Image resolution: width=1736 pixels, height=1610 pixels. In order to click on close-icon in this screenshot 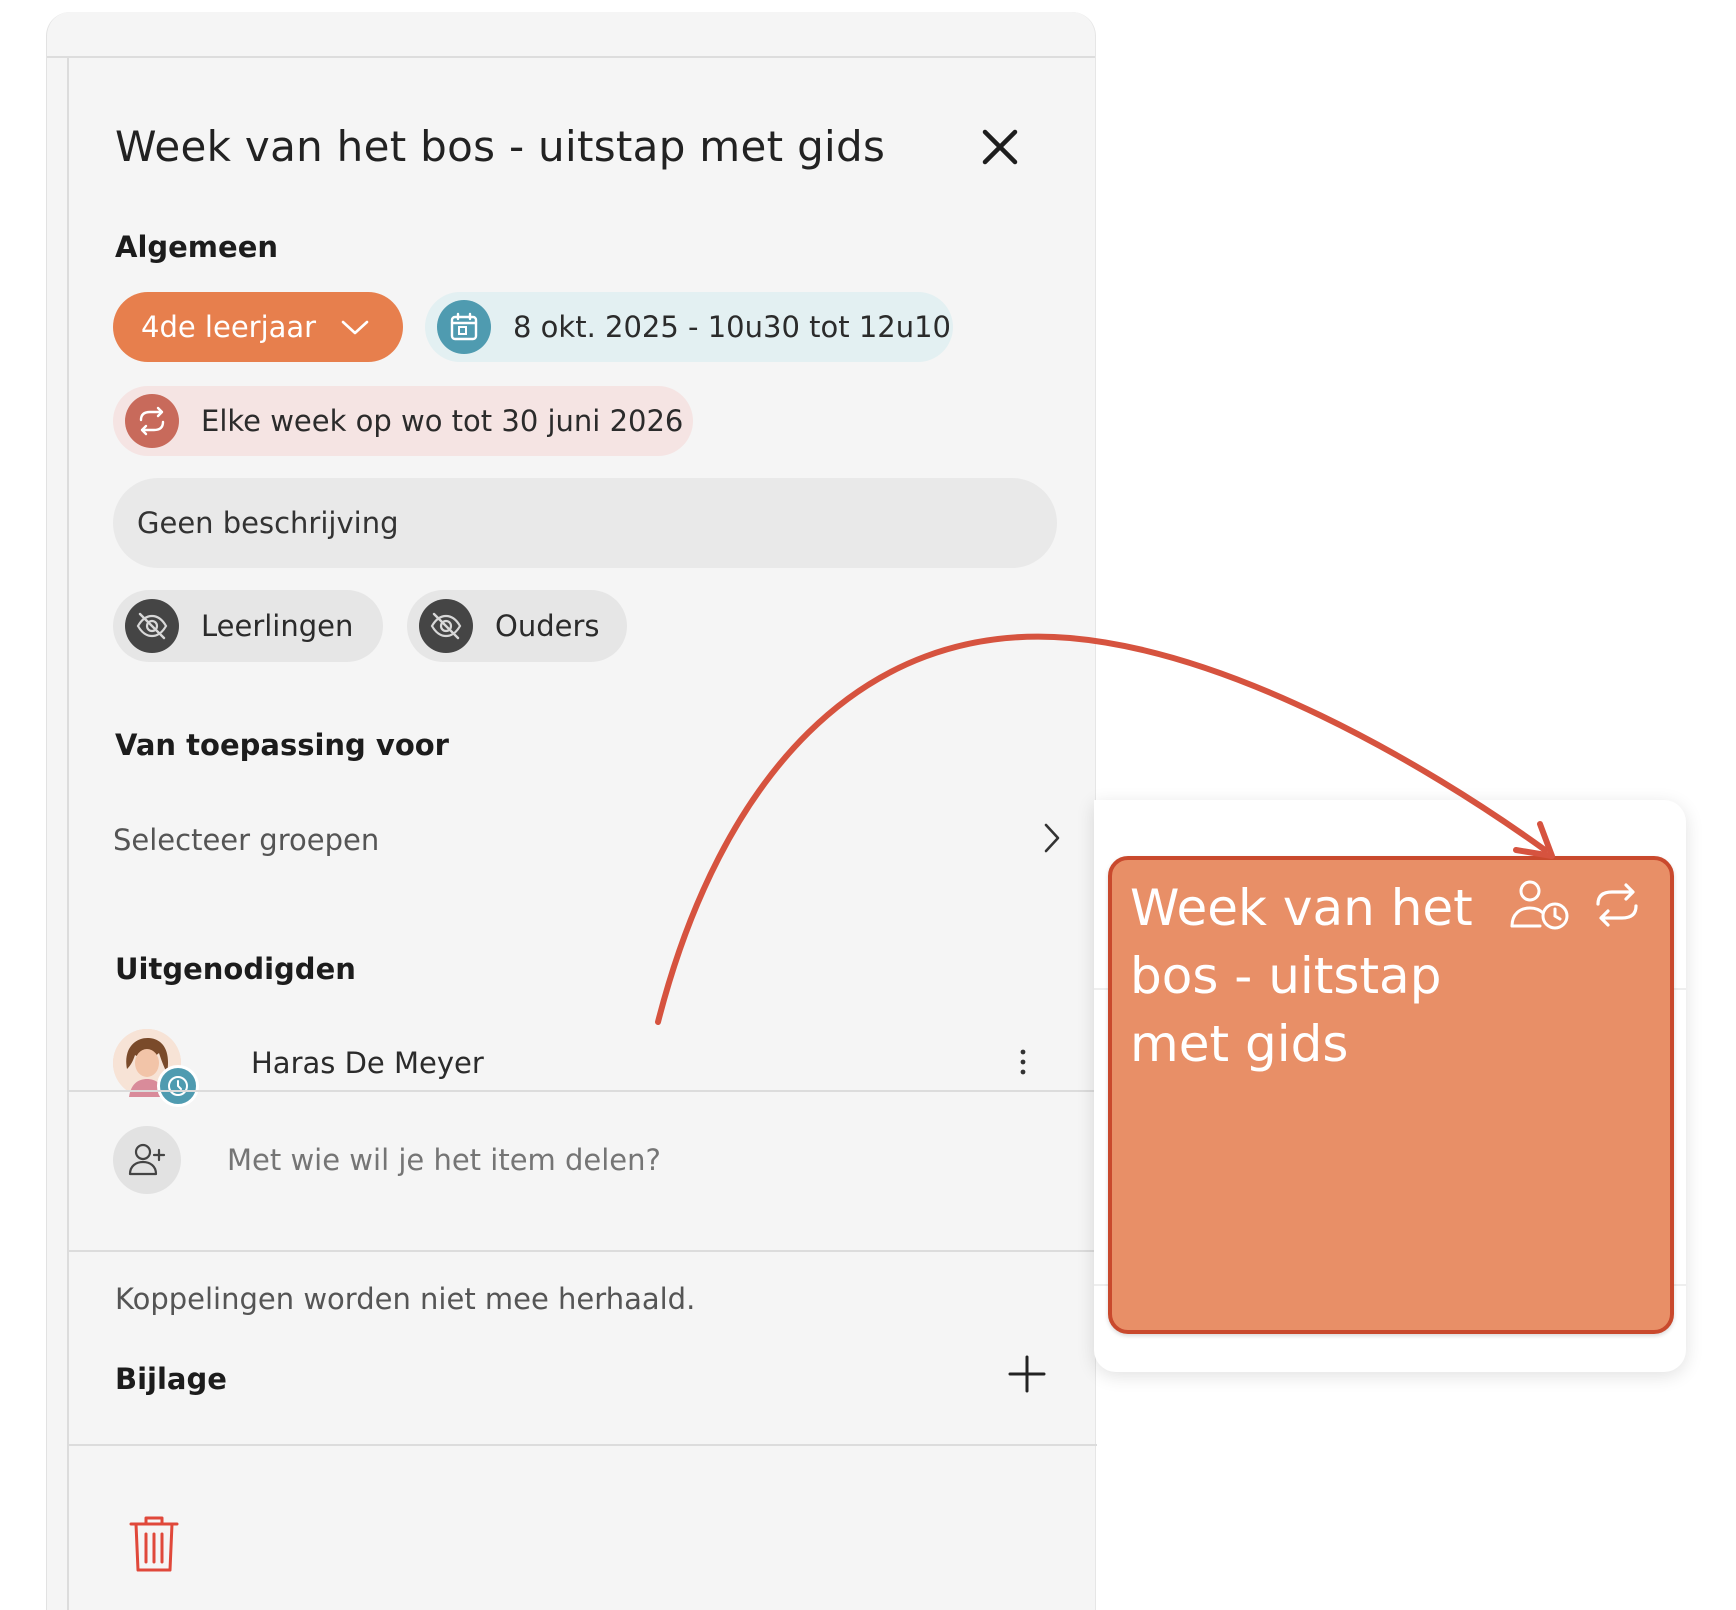, I will do `click(1000, 147)`.